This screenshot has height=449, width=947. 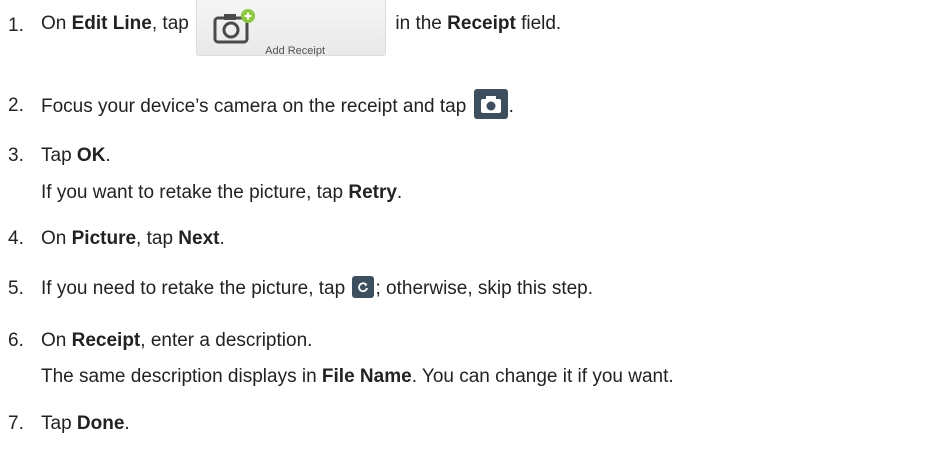 I want to click on step-number: 3., so click(x=16, y=155).